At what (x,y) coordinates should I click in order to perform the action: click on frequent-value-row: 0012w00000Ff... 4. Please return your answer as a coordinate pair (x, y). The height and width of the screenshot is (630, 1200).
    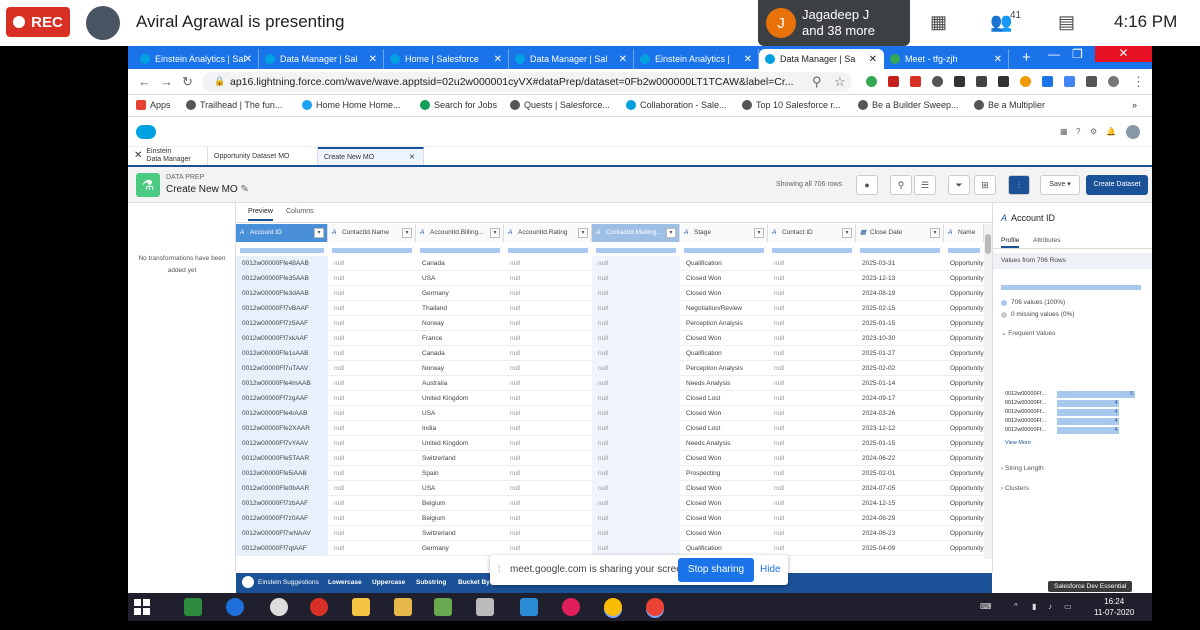
    Looking at the image, I should click on (1070, 421).